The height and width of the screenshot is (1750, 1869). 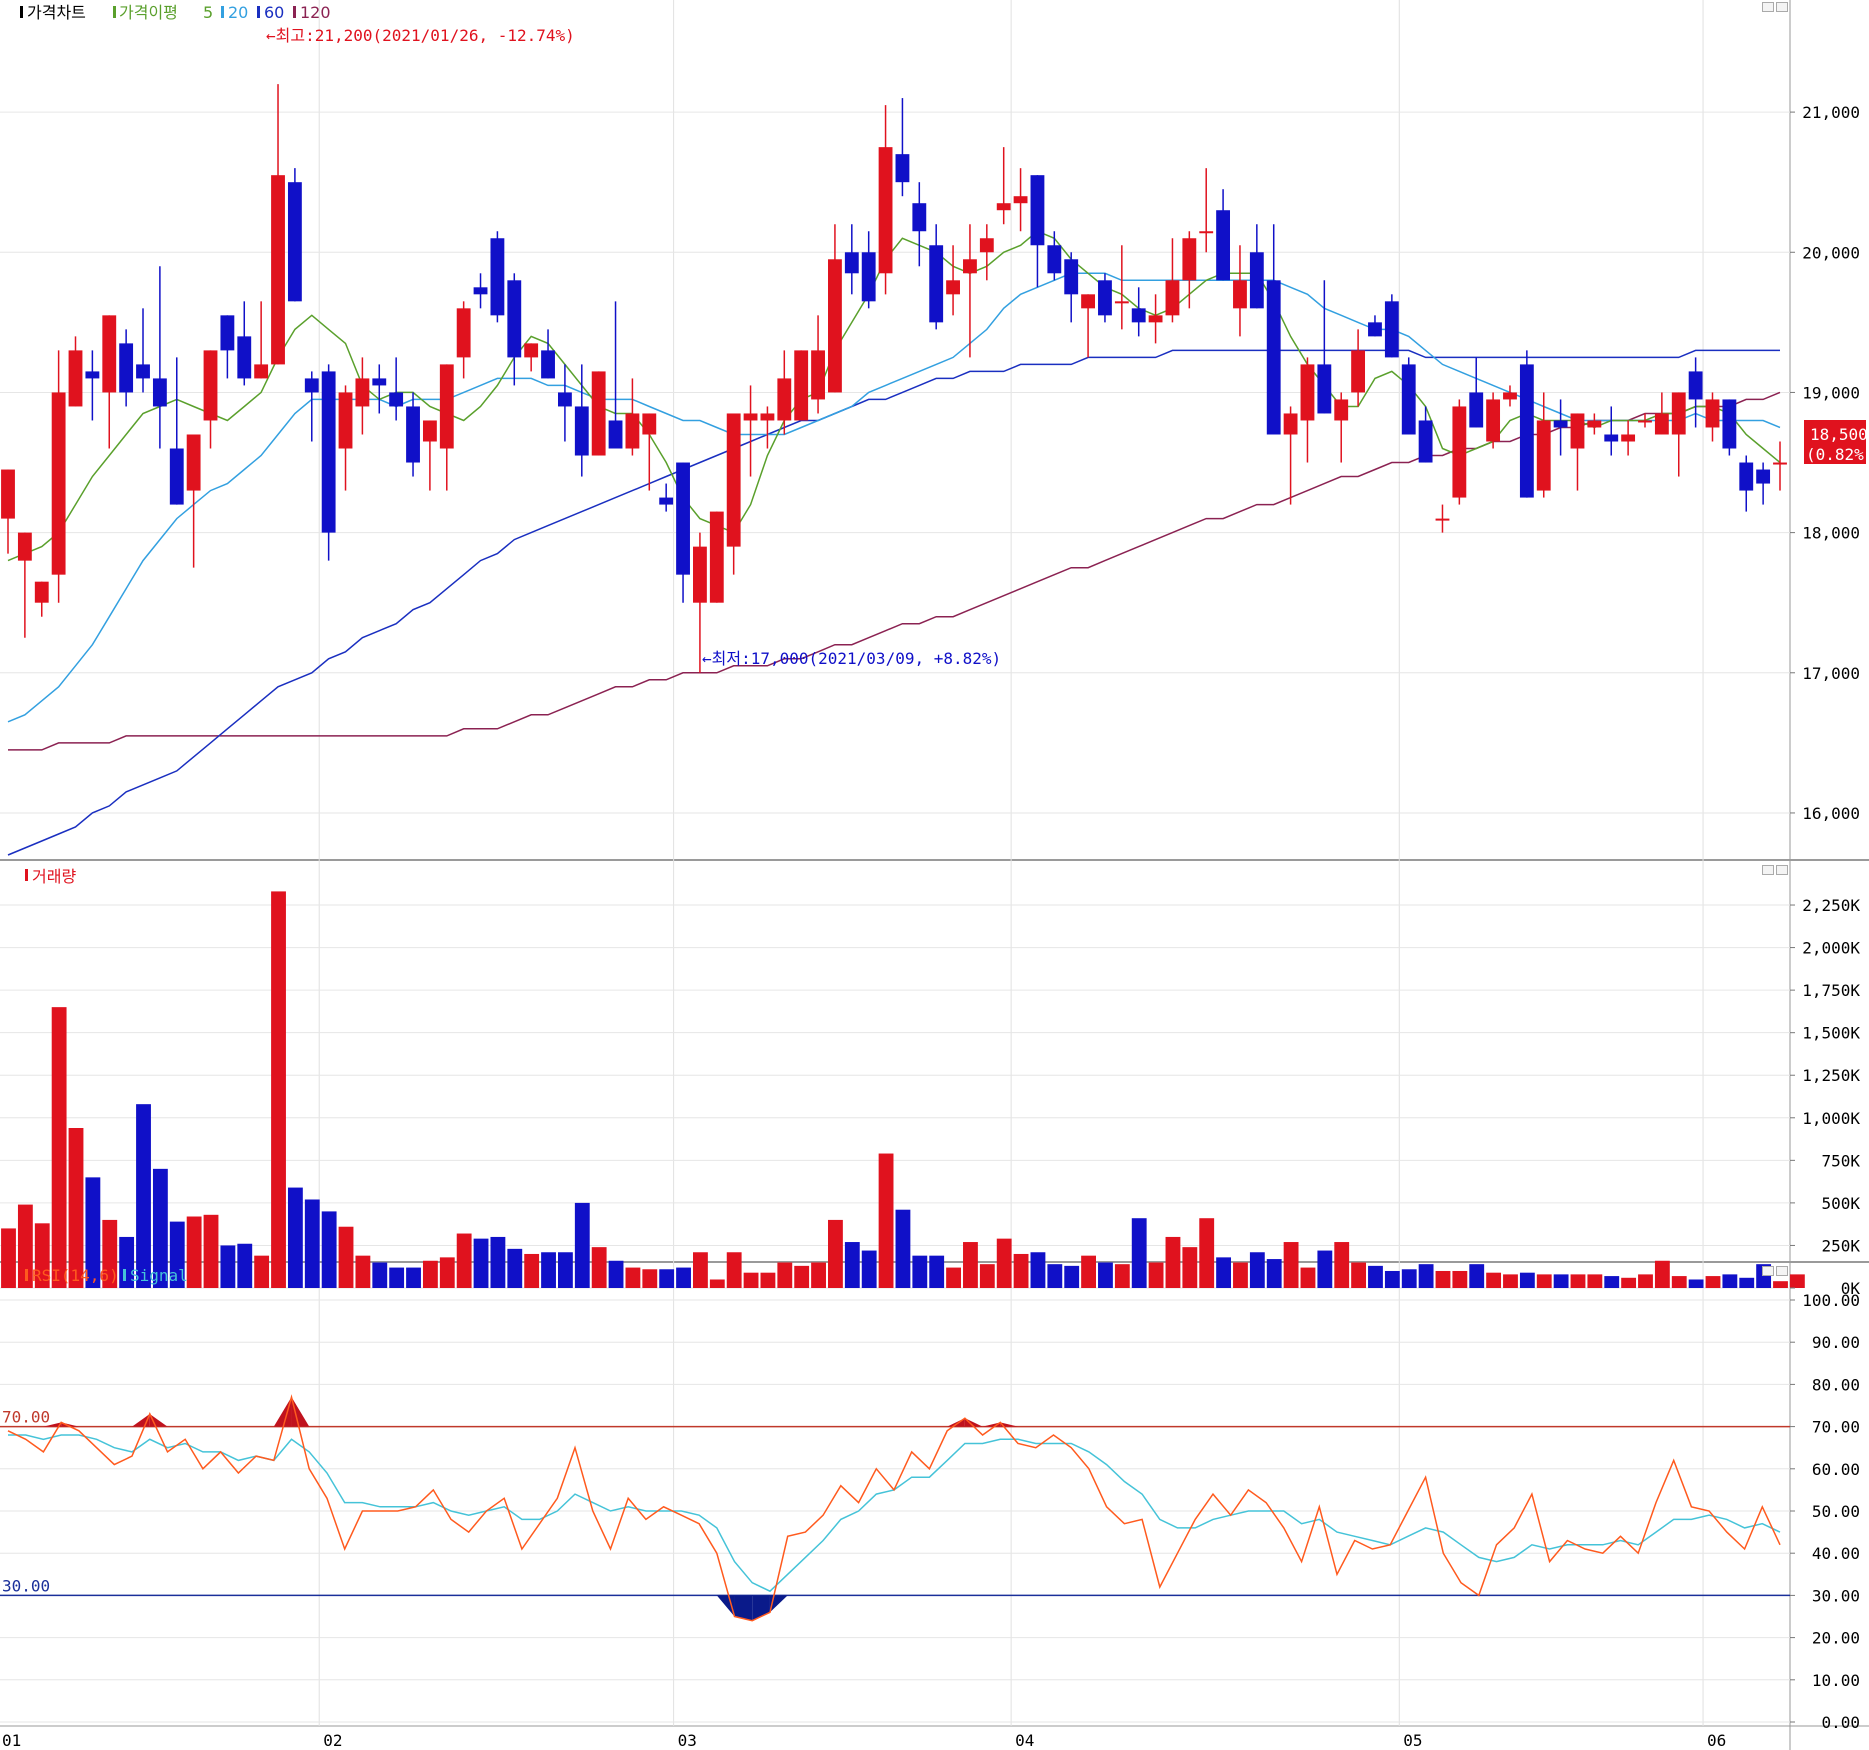 What do you see at coordinates (1412, 1740) in the screenshot?
I see `x-tick-label: 05` at bounding box center [1412, 1740].